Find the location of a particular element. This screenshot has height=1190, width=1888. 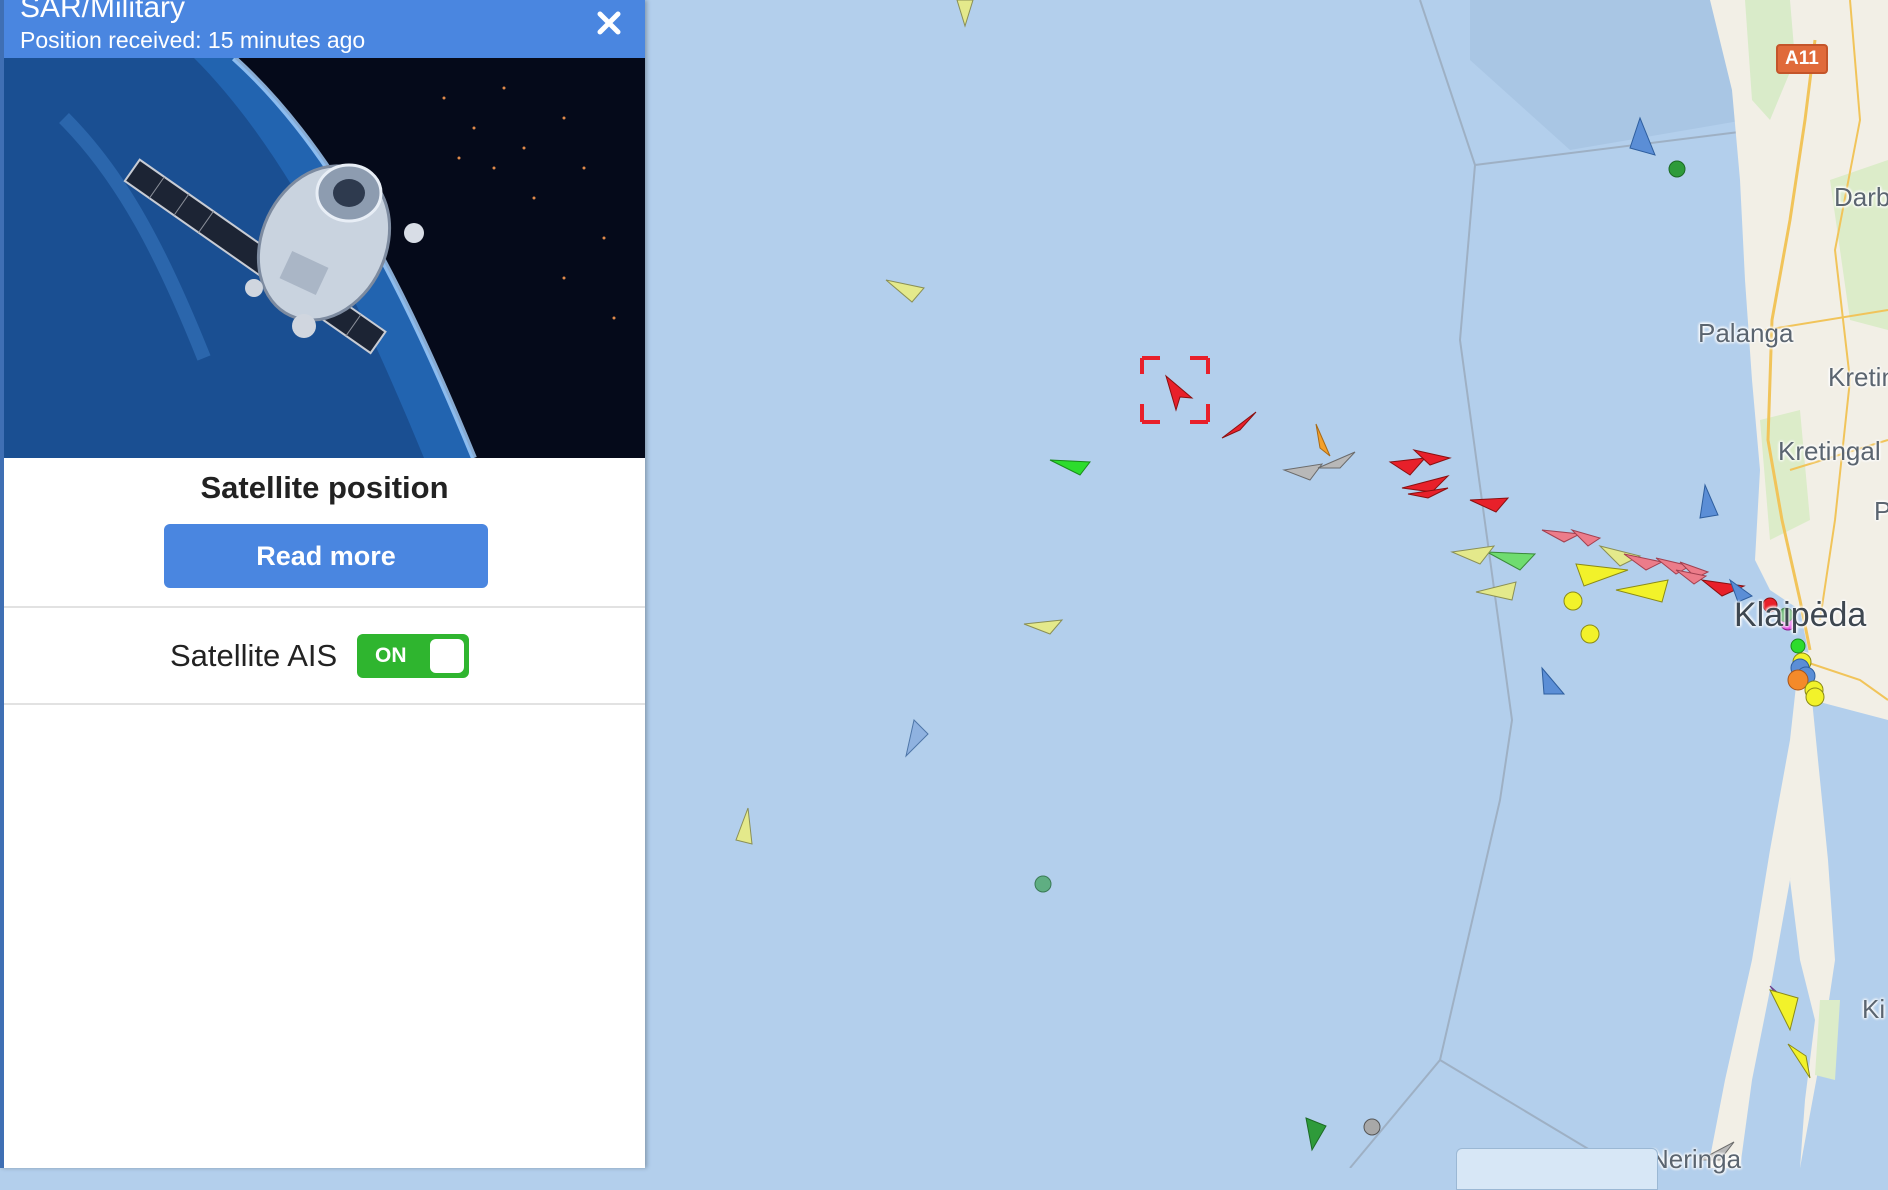

panel-title: SAR/Military is located at coordinates (103, 12).